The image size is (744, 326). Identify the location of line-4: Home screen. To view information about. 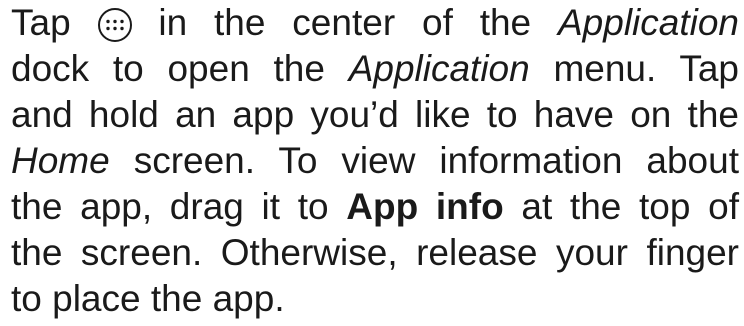
(375, 161).